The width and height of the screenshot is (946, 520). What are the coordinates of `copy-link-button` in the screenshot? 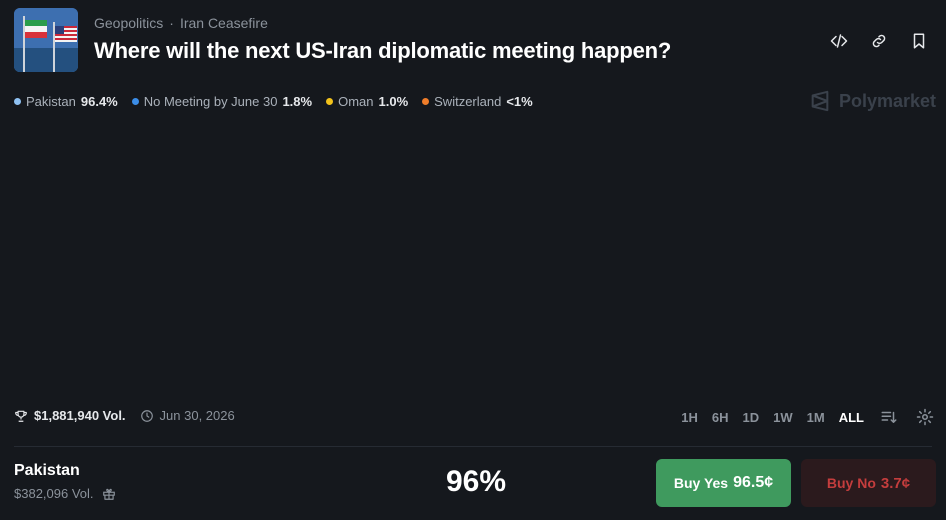 It's located at (879, 41).